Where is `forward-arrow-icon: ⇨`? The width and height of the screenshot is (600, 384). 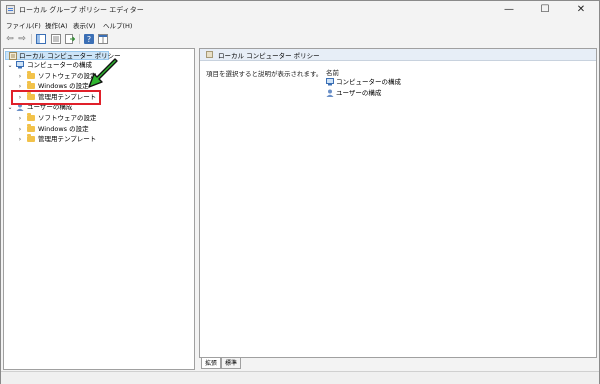
forward-arrow-icon: ⇨ is located at coordinates (22, 39).